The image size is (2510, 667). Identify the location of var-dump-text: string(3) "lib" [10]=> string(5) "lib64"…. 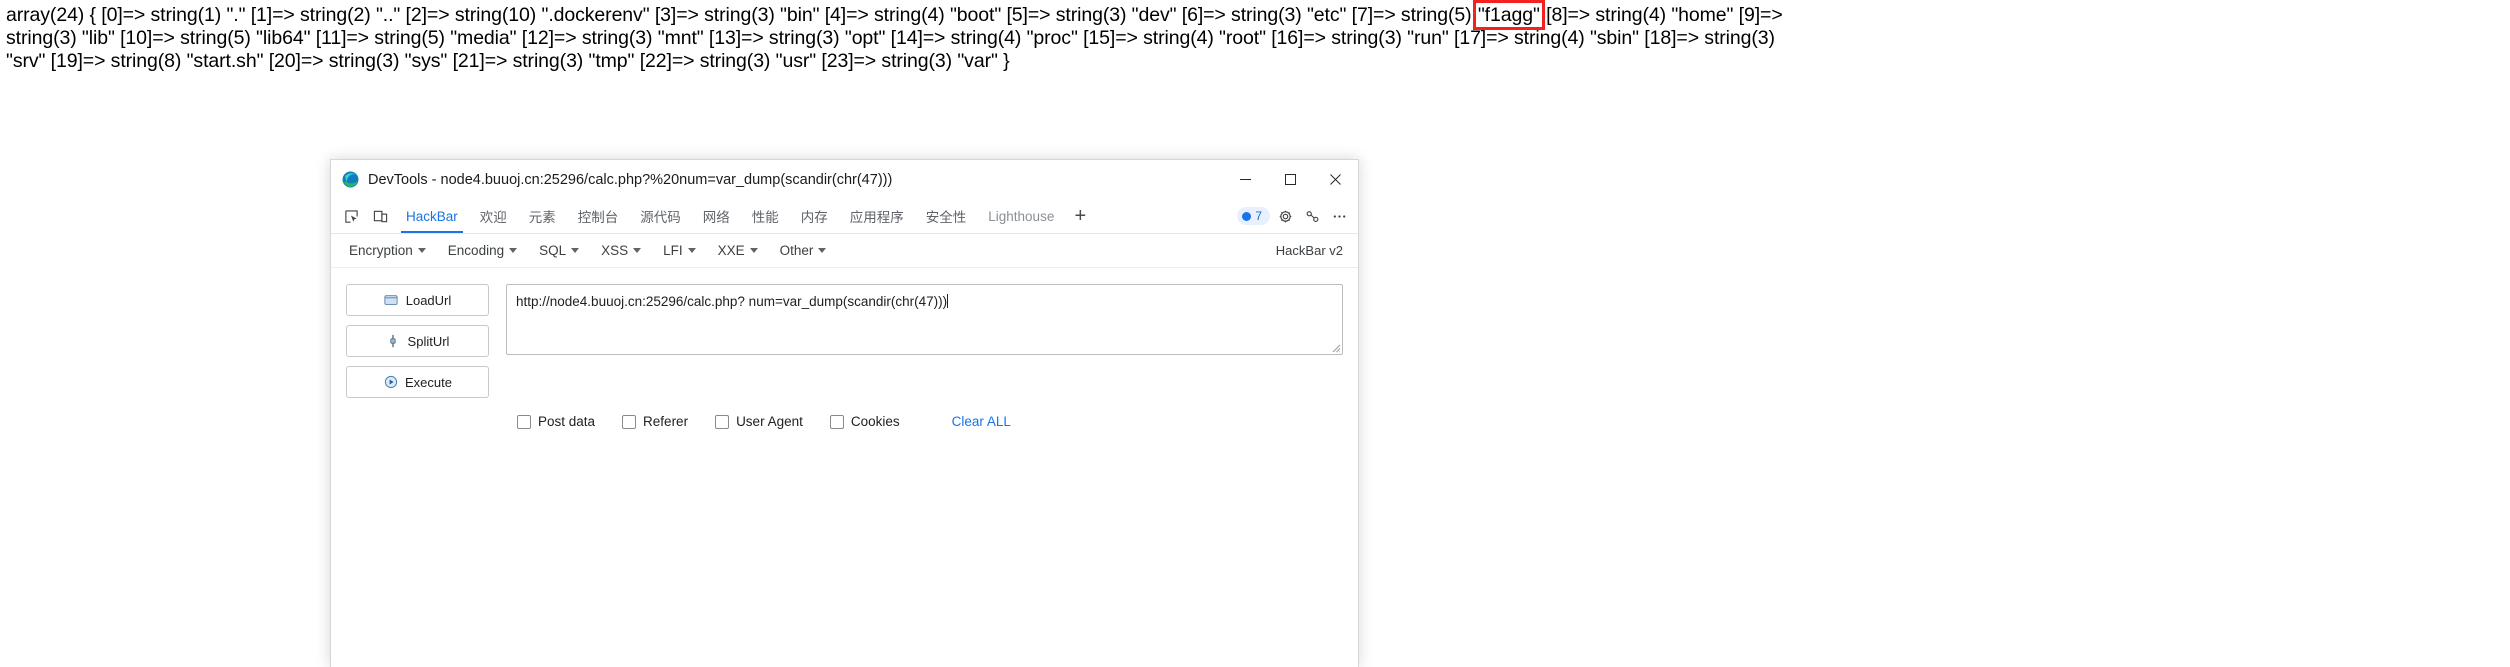
(890, 38).